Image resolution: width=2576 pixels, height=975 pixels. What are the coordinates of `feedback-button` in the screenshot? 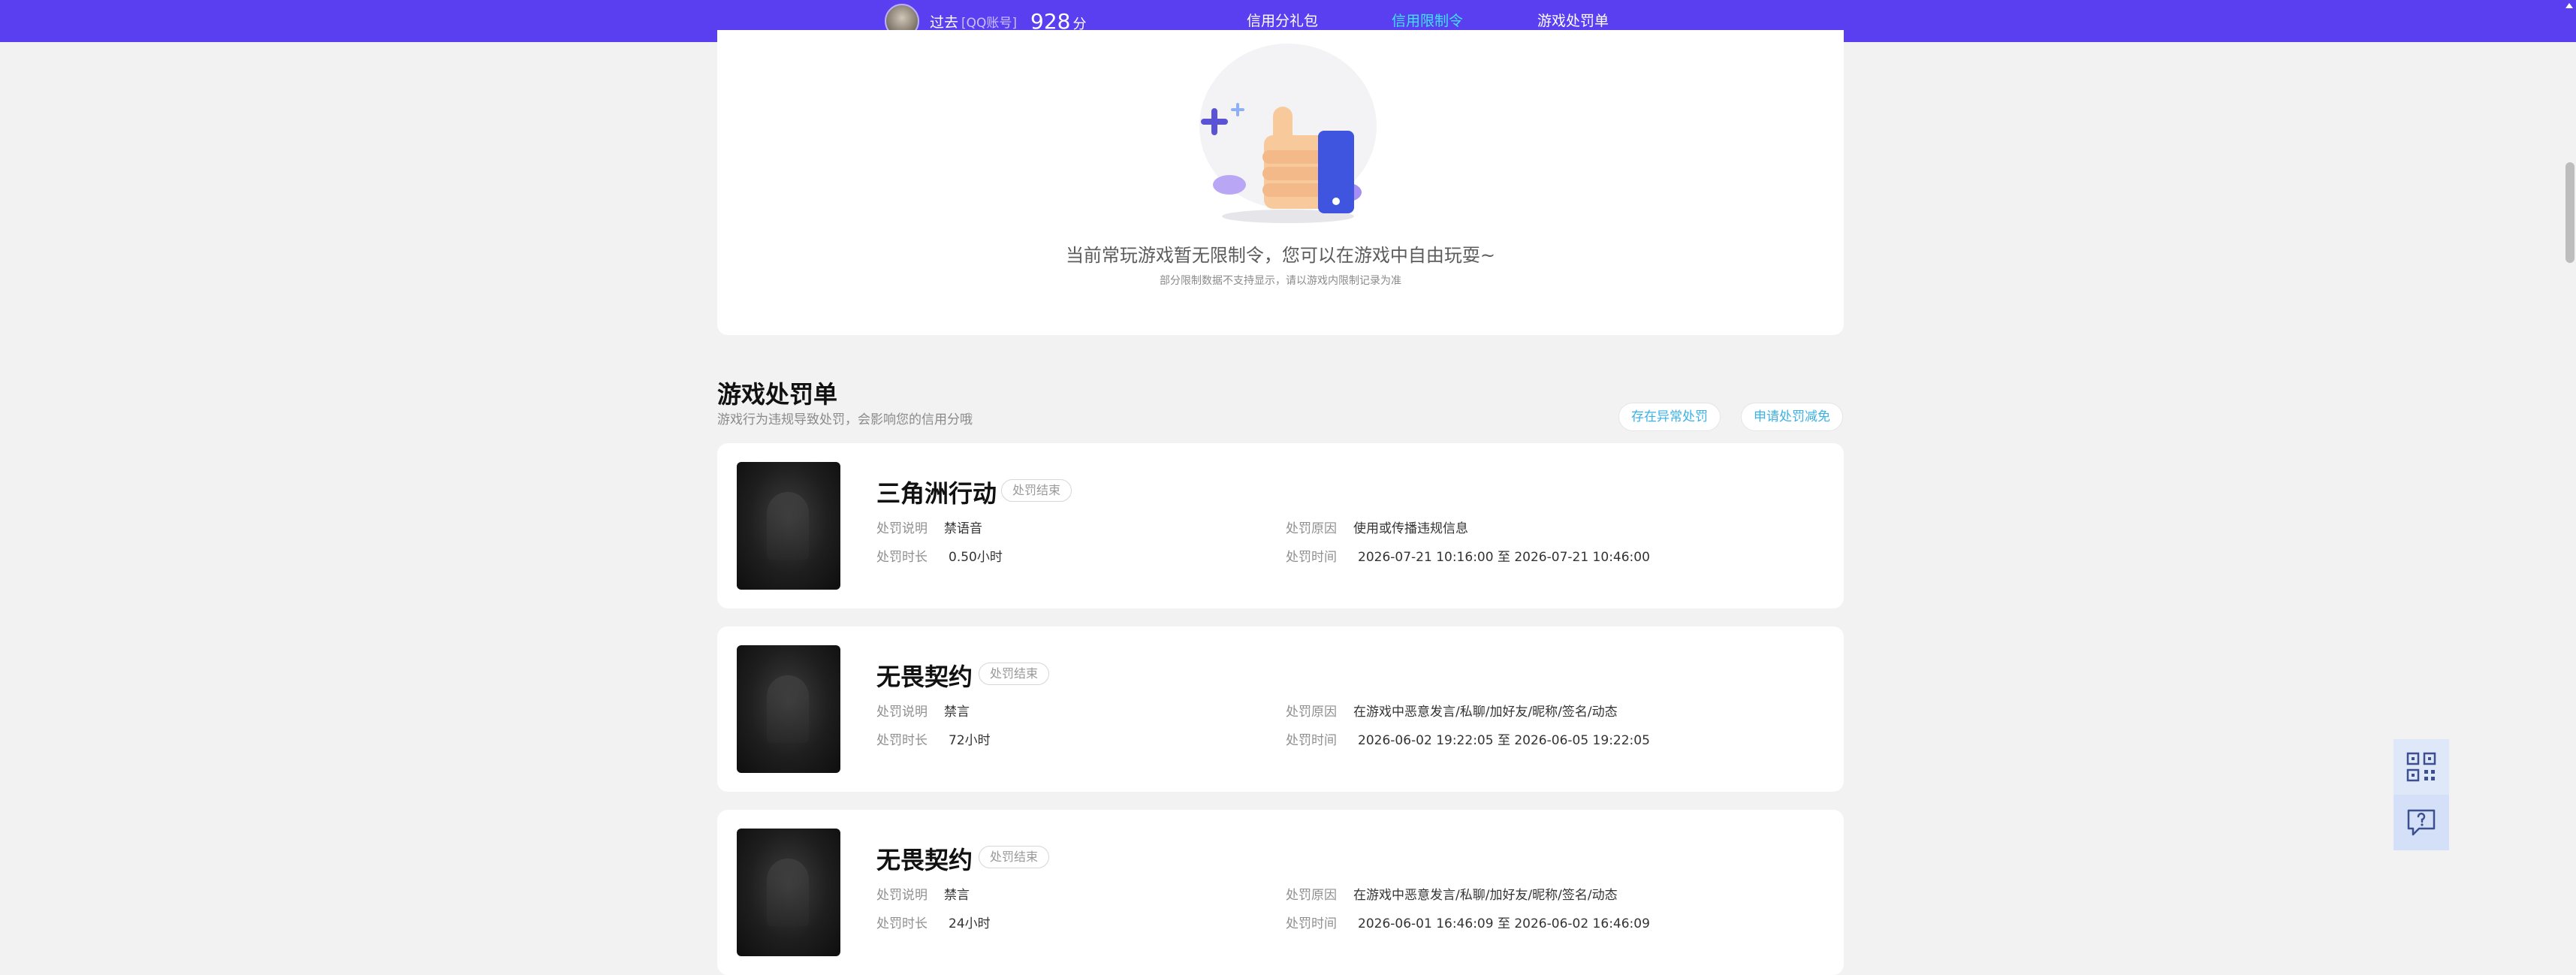 It's located at (2421, 823).